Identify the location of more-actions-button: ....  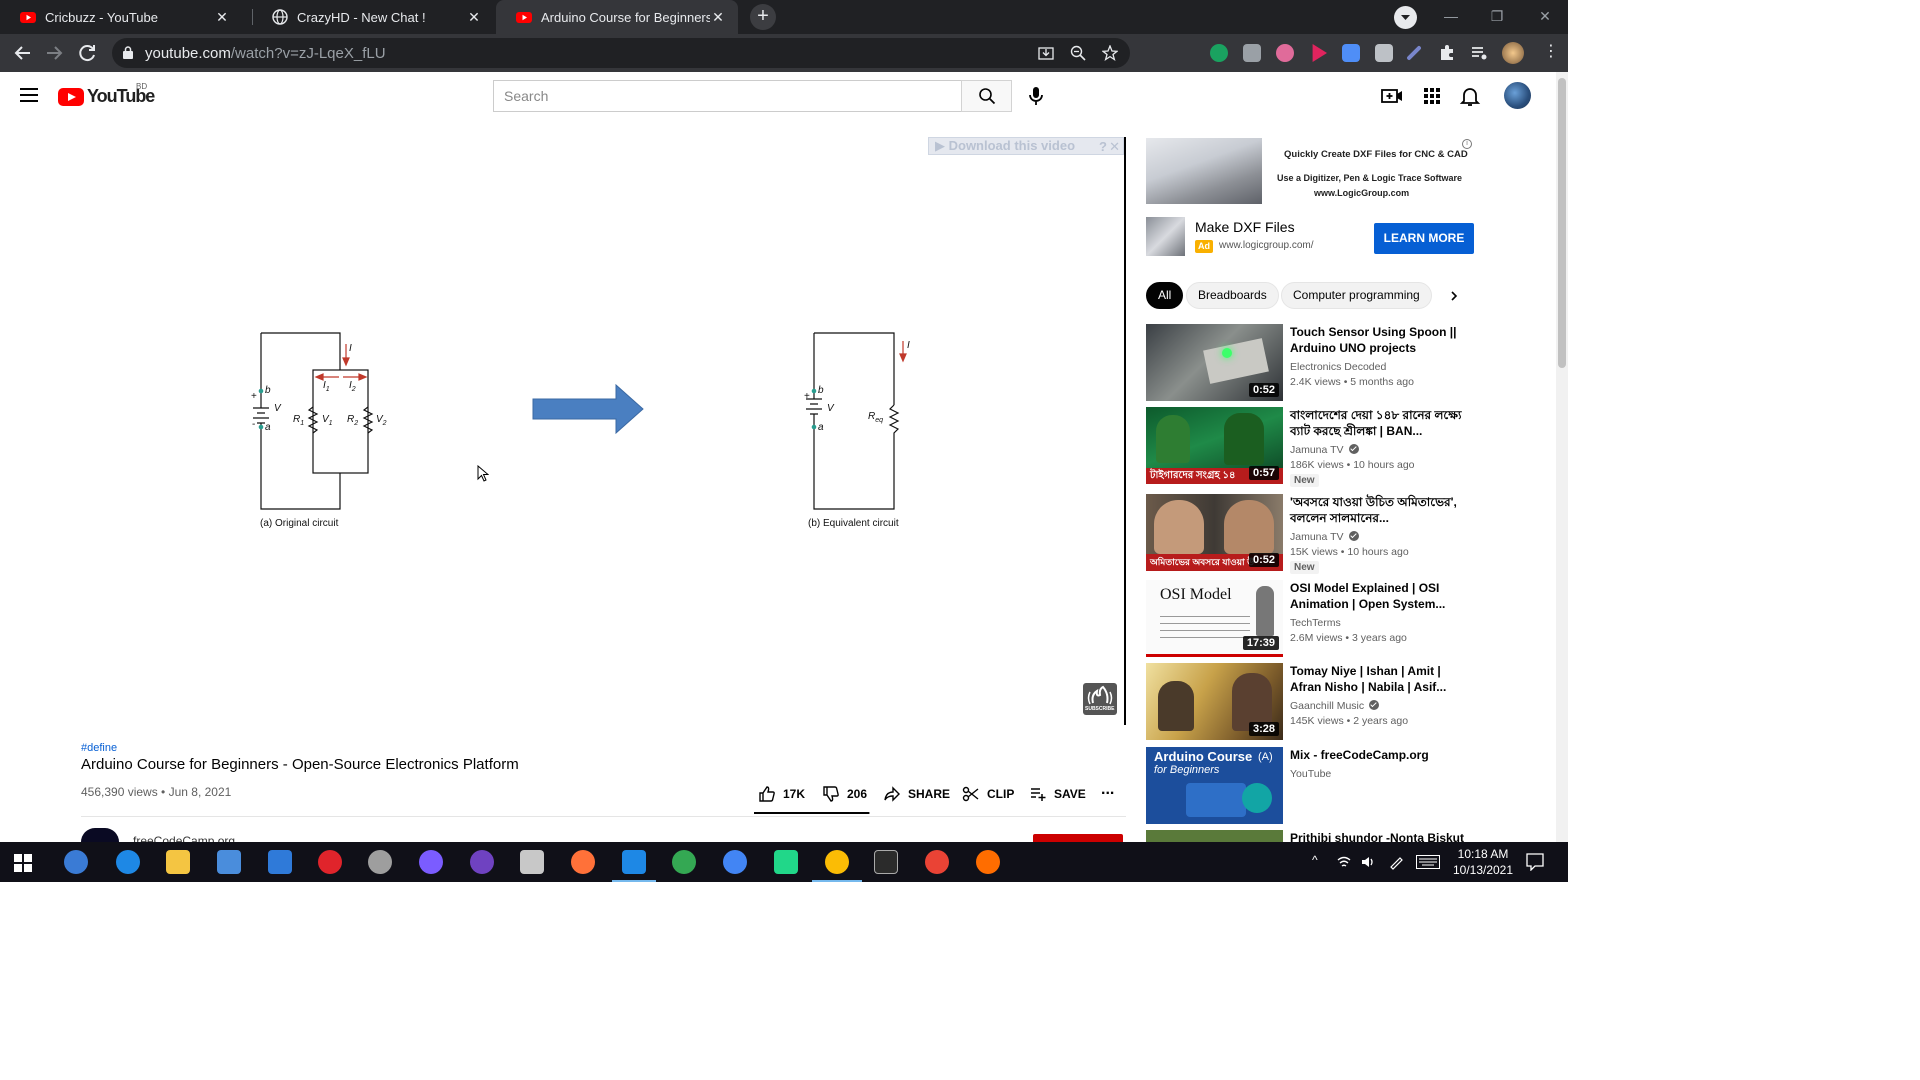
(1107, 790).